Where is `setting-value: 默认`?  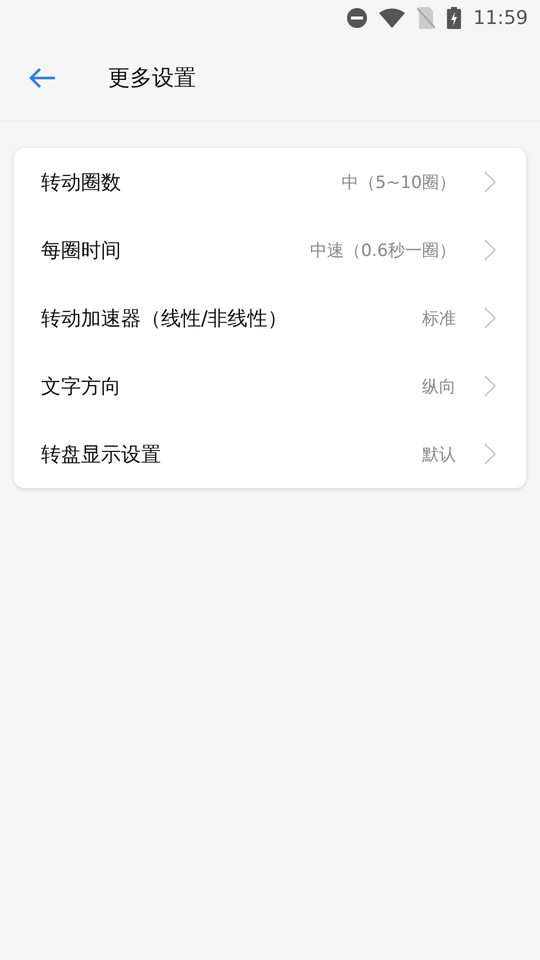
setting-value: 默认 is located at coordinates (439, 455).